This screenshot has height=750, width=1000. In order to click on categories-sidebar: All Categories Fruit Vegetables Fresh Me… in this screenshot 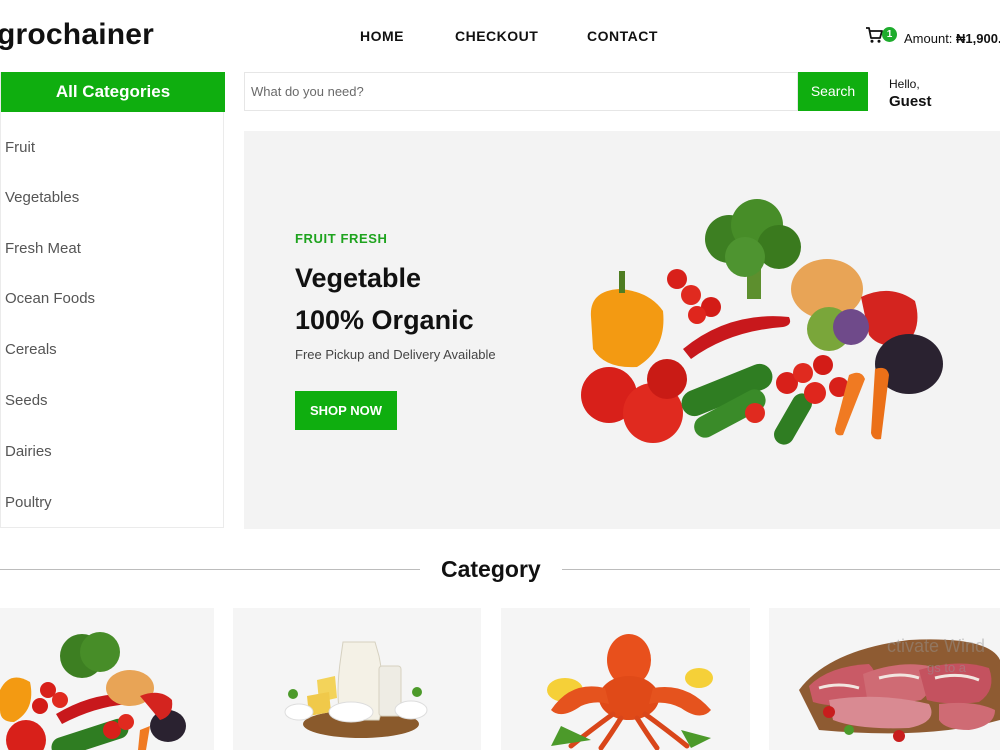, I will do `click(112, 300)`.